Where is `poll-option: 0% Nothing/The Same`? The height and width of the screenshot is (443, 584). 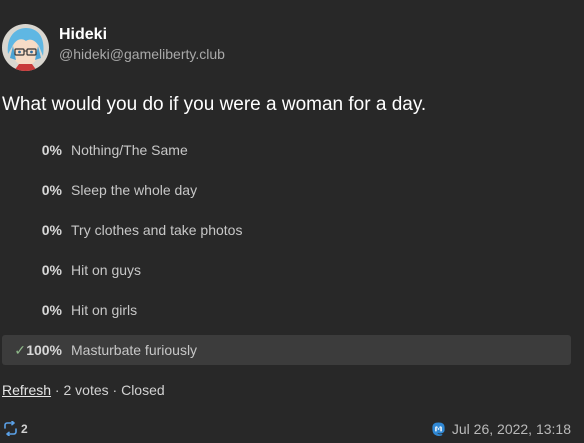
poll-option: 0% Nothing/The Same is located at coordinates (286, 150).